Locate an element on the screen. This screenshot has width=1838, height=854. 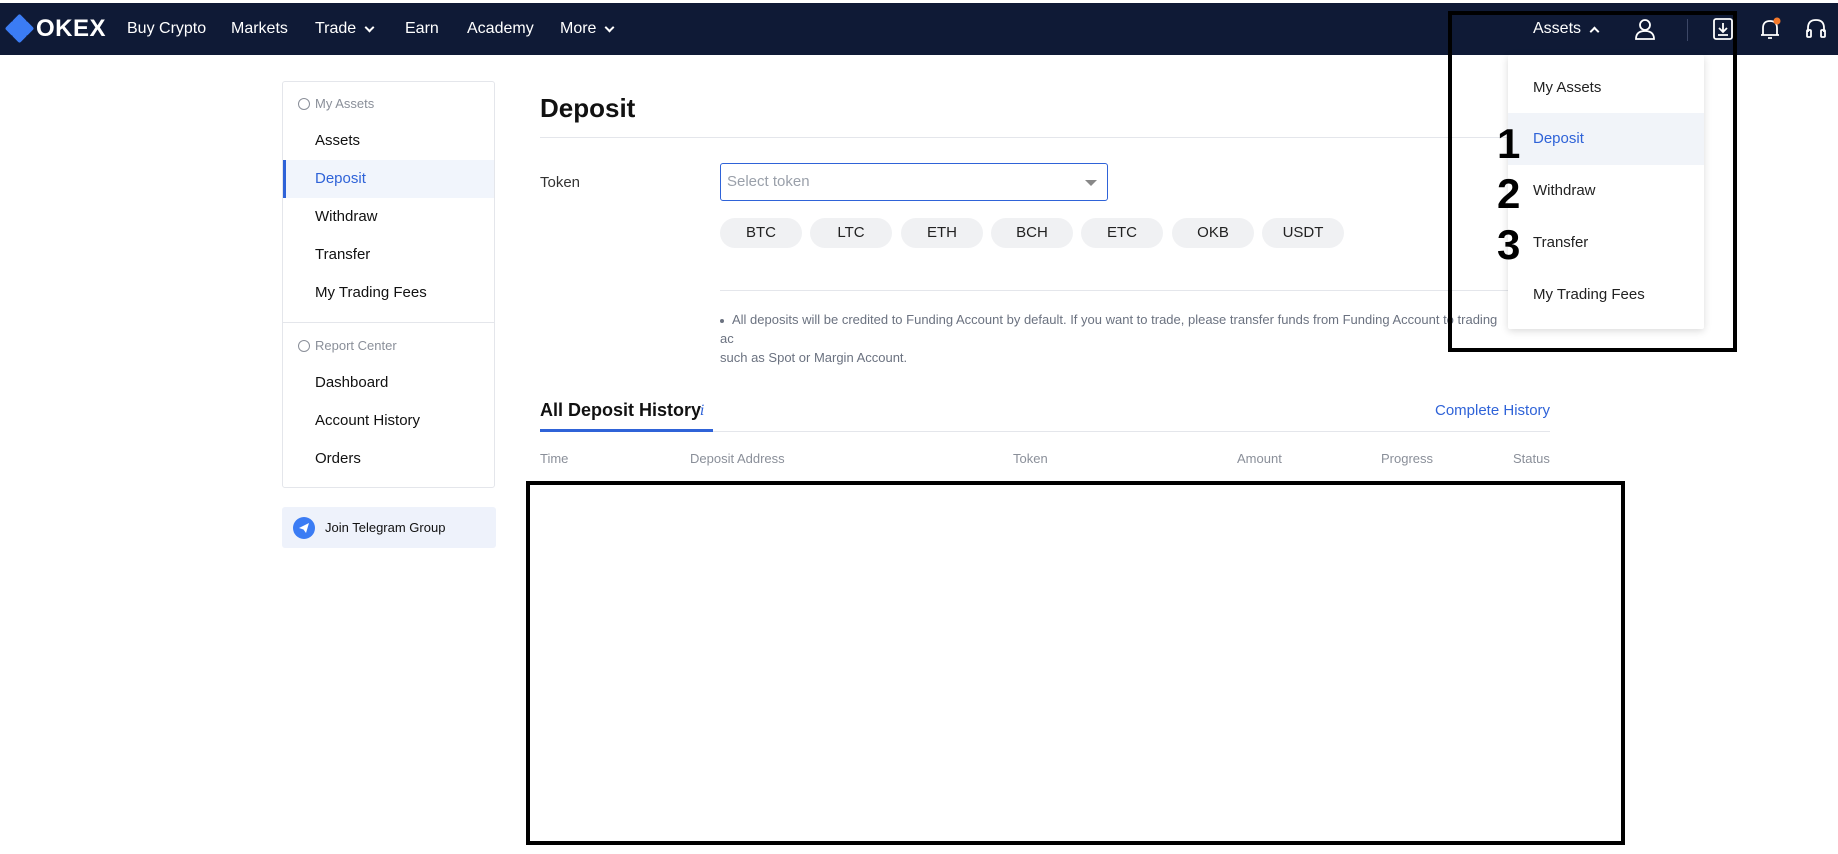
sidebar-section-label: Report Center is located at coordinates (356, 345).